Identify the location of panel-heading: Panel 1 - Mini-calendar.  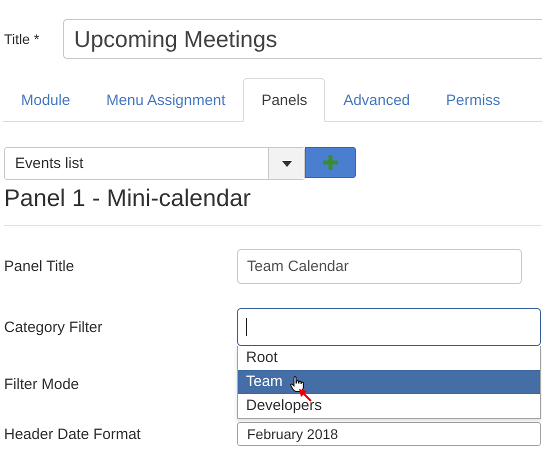
(128, 199).